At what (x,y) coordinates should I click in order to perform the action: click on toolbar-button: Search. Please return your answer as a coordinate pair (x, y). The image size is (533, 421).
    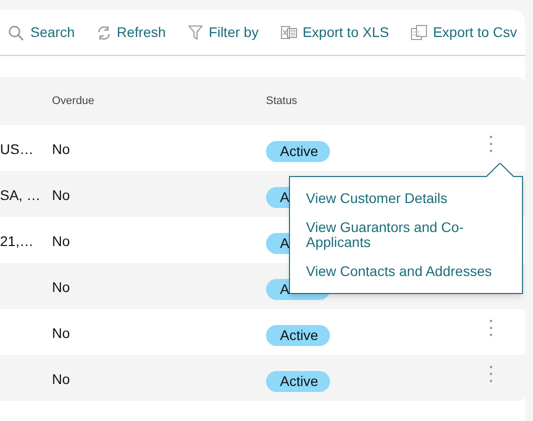
    Looking at the image, I should click on (41, 32).